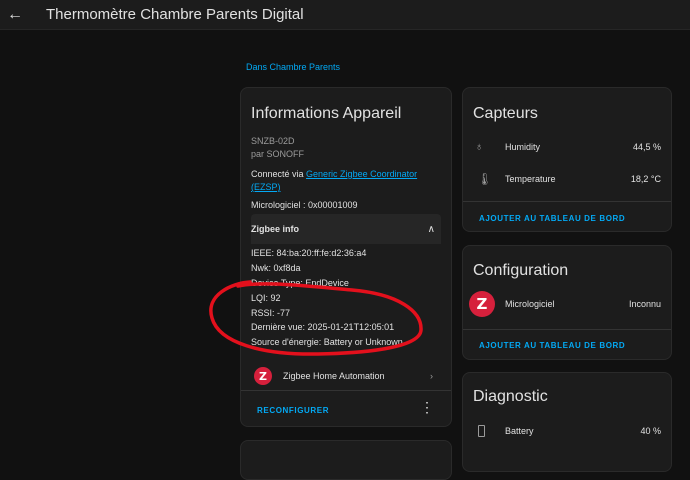  I want to click on firmware-version: Micrologiciel : 0x00001009, so click(304, 205).